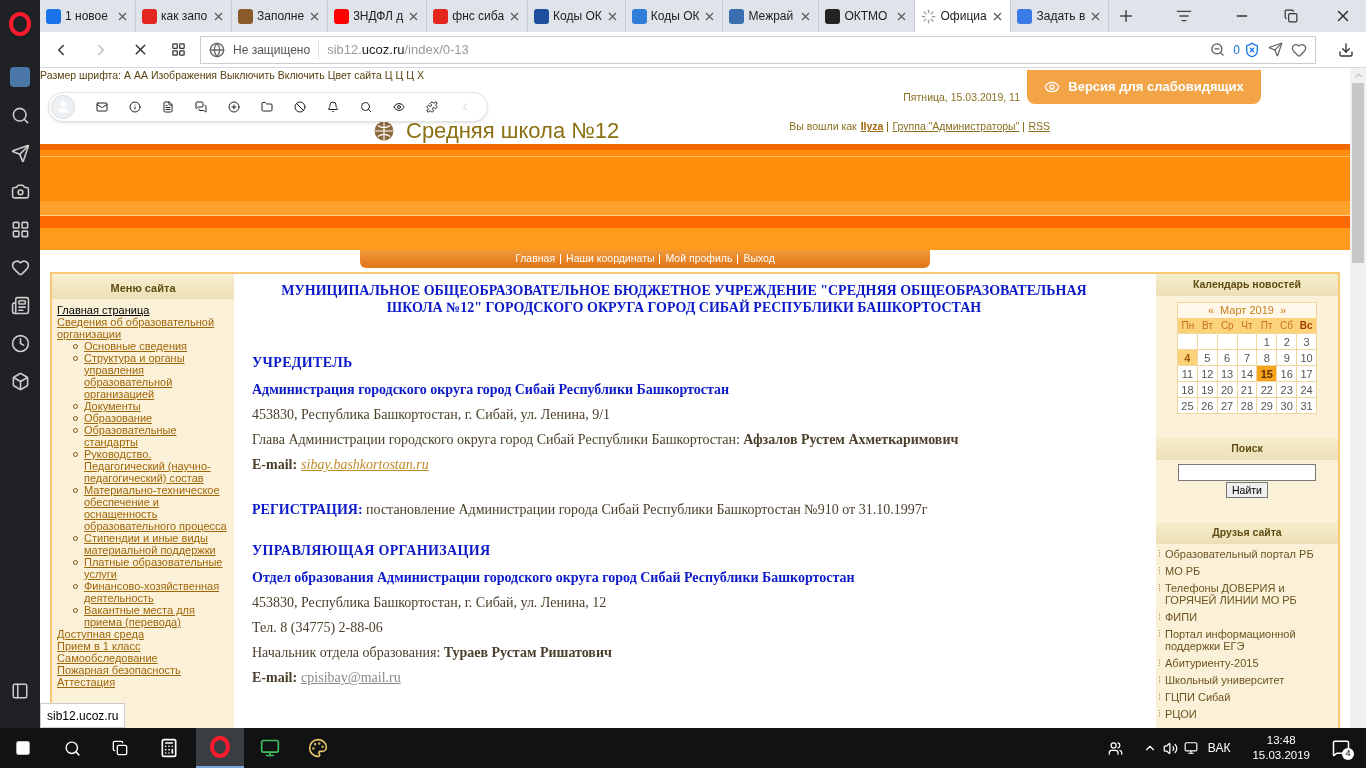  I want to click on calendar-day: 2, so click(1287, 341).